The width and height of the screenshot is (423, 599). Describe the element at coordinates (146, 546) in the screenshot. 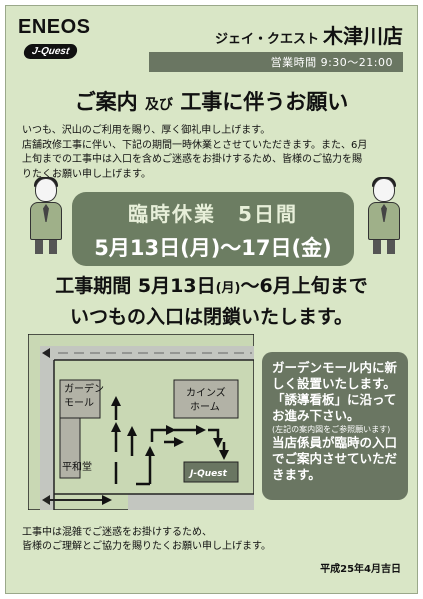

I see `footer-line: 皆様のご理解とご協力を賜りたくお願い申し上げます。` at that location.